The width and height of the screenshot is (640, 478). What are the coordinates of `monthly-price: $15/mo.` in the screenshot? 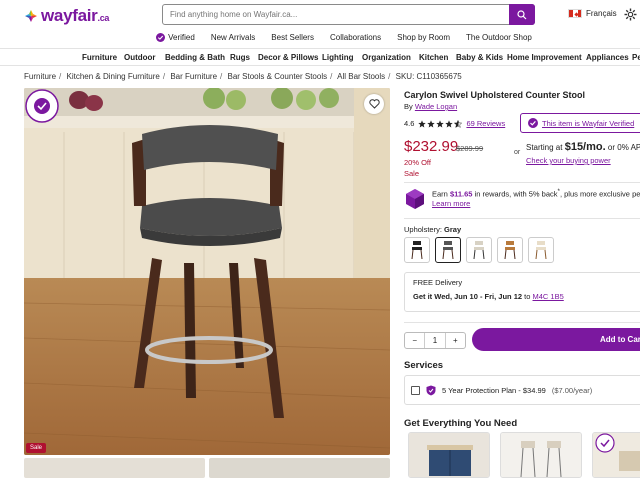 It's located at (585, 147).